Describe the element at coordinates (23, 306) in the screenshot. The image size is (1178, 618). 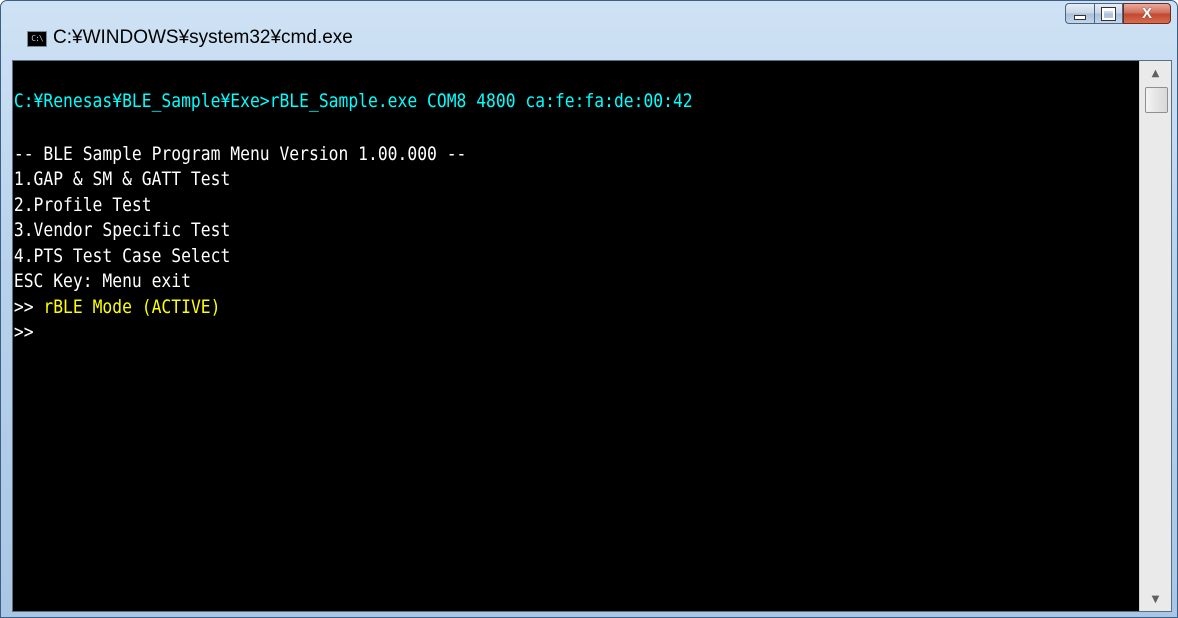
I see `mode-prompt: >>` at that location.